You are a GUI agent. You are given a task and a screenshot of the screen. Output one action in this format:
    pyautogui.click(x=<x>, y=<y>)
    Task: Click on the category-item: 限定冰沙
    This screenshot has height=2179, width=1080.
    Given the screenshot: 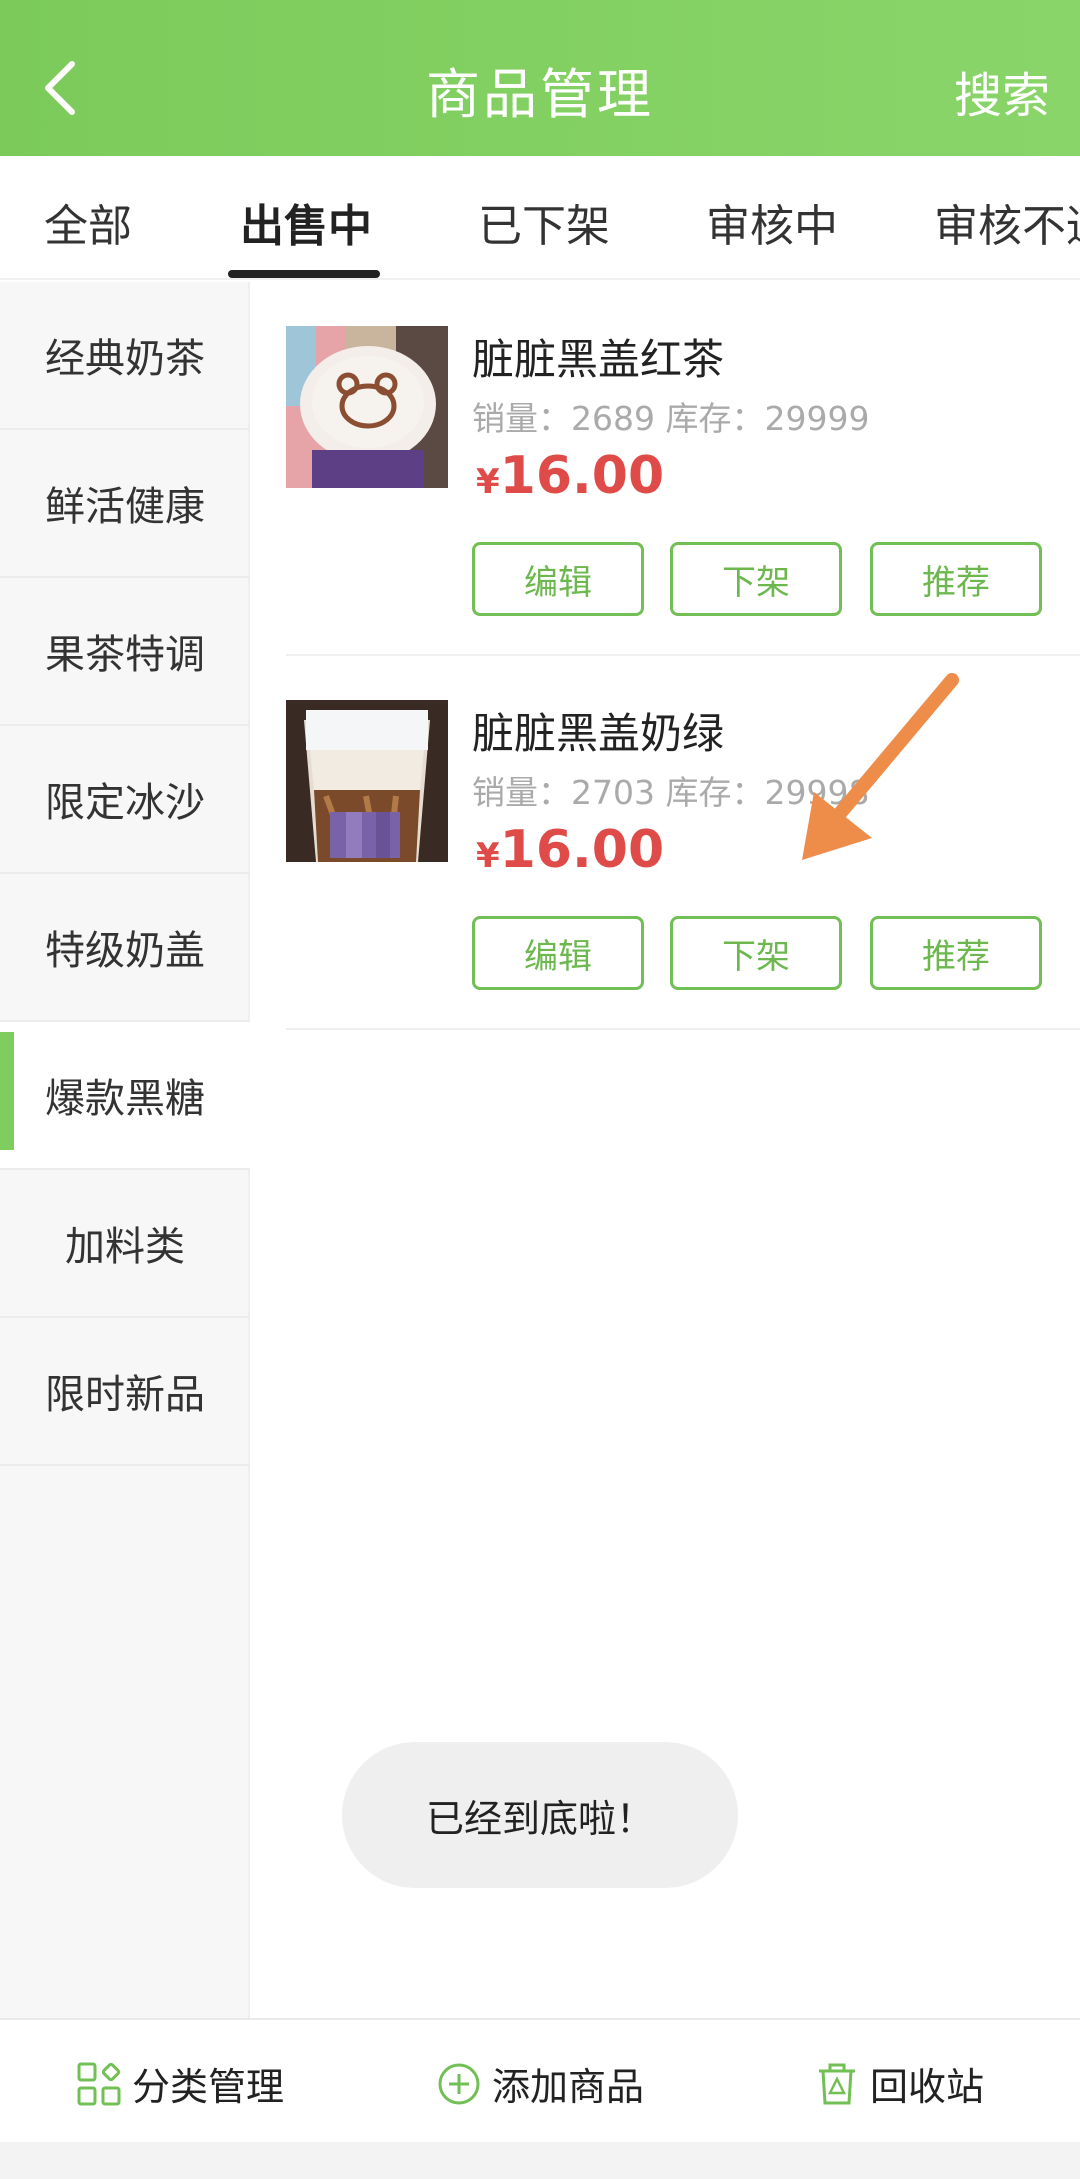 What is the action you would take?
    pyautogui.click(x=125, y=800)
    